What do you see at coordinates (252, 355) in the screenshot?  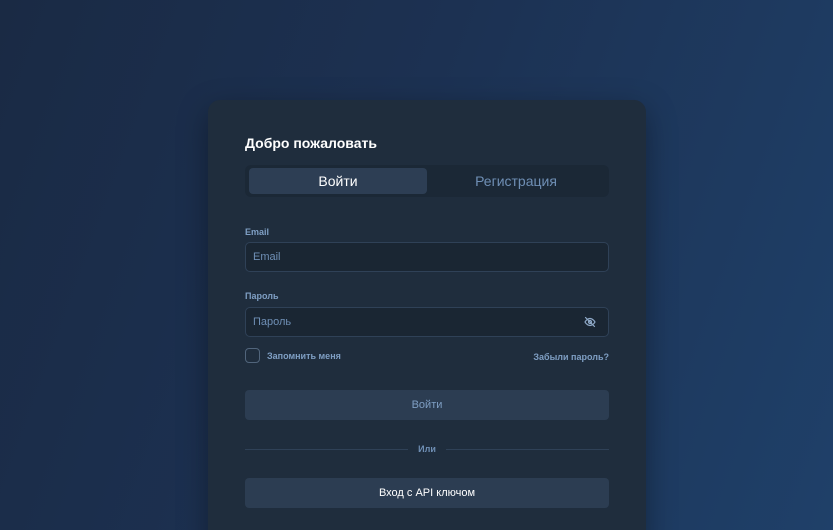 I see `remember-me-checkbox` at bounding box center [252, 355].